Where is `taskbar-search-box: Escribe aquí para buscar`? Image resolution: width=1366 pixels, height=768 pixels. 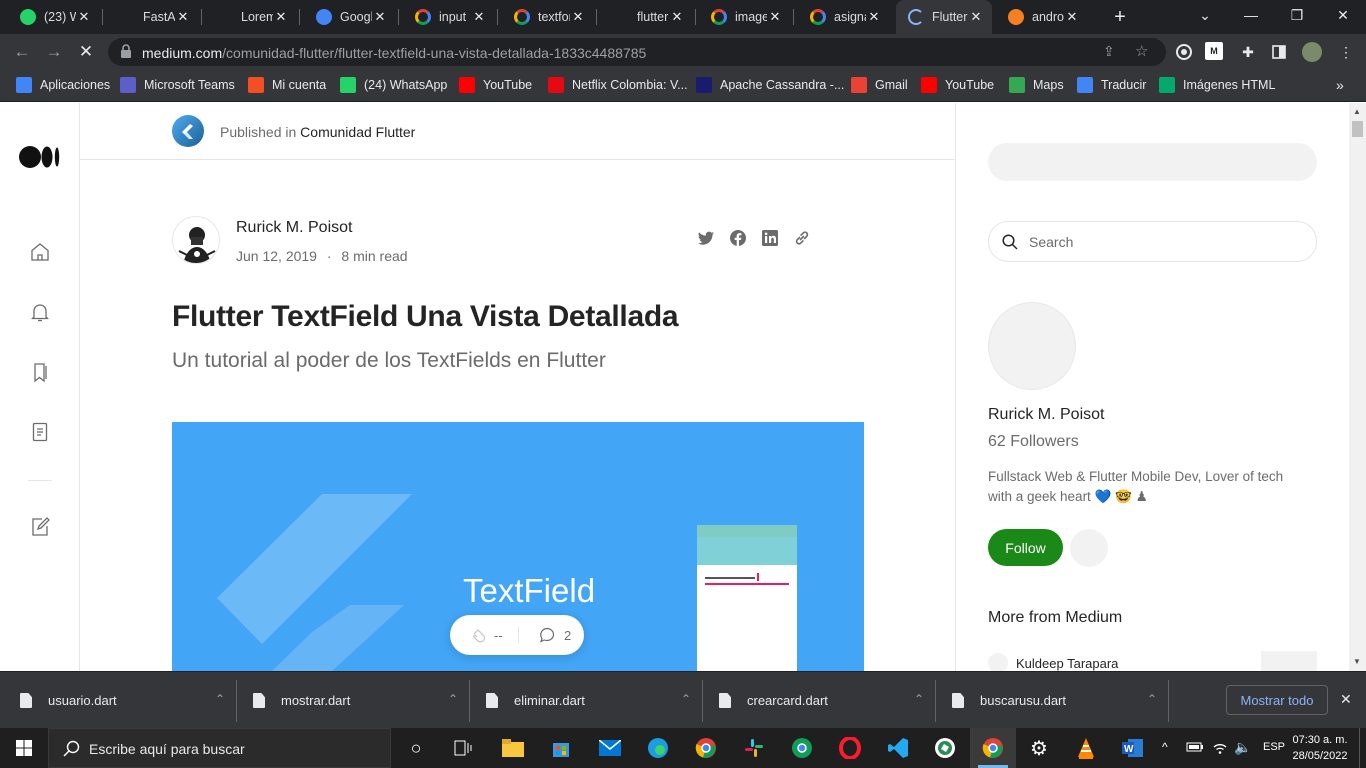 taskbar-search-box: Escribe aquí para buscar is located at coordinates (219, 748).